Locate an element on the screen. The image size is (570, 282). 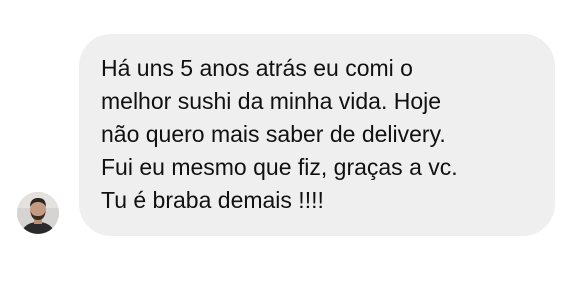
message-text-line: melhor sushi da minha vida. Hoje is located at coordinates (271, 101).